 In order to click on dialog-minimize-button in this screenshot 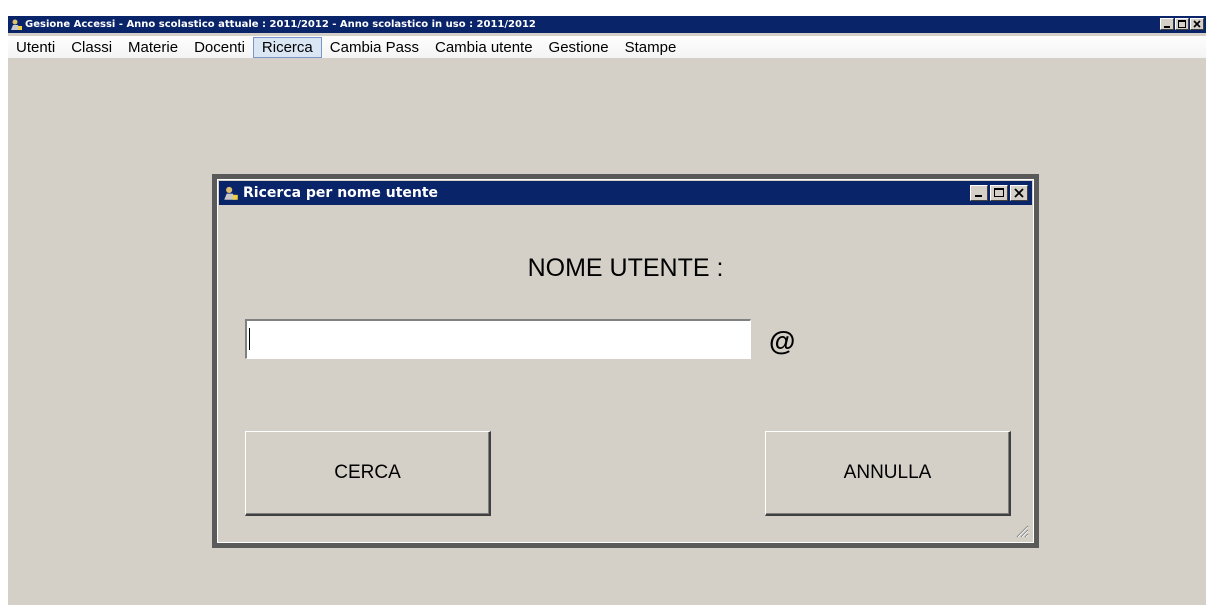, I will do `click(979, 193)`.